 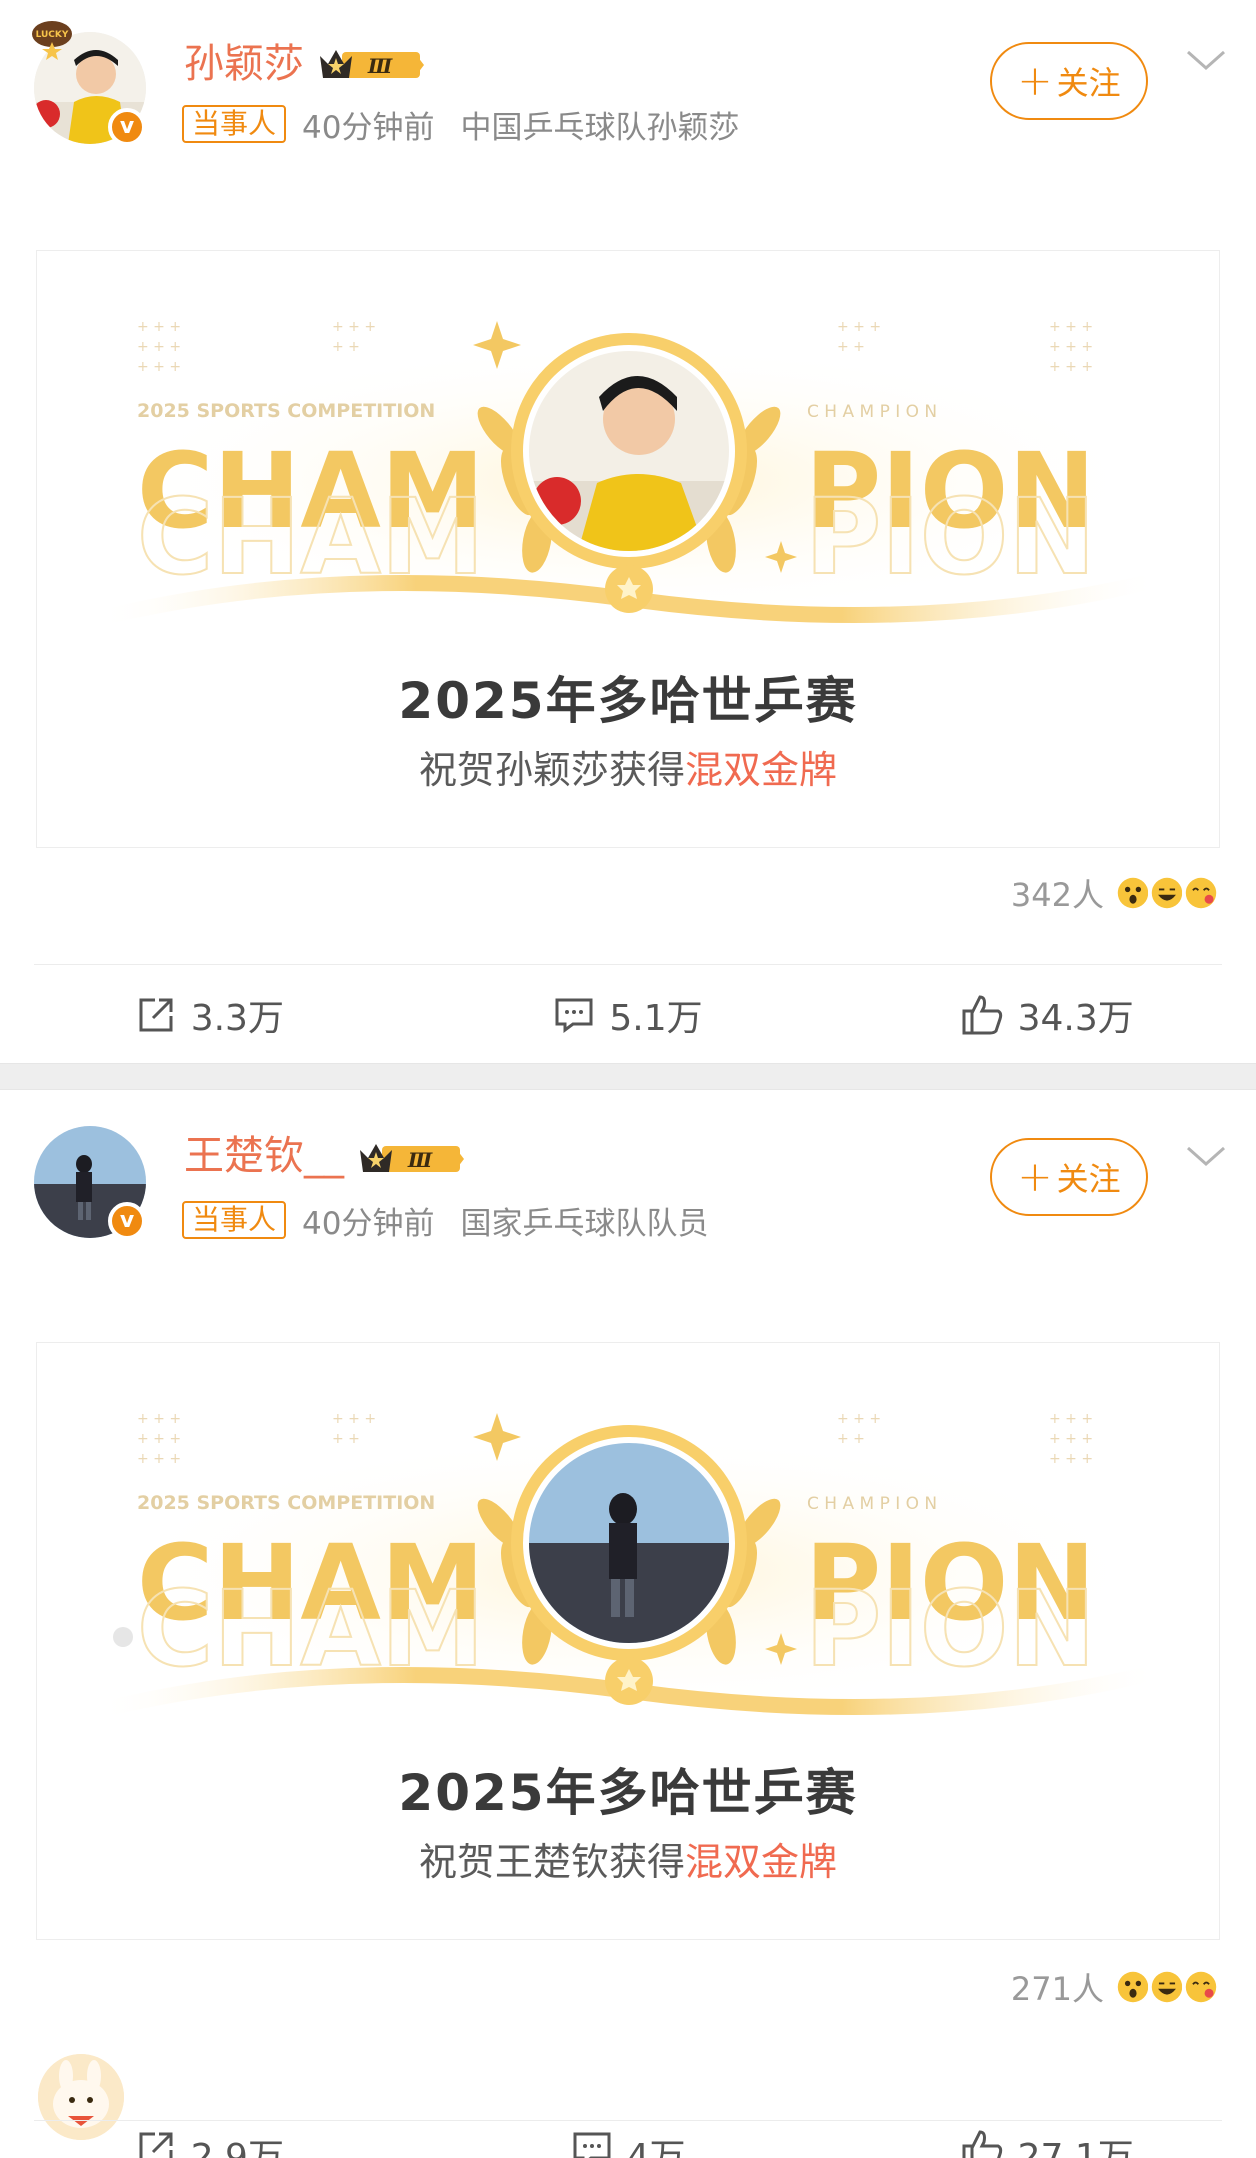 What do you see at coordinates (584, 1223) in the screenshot?
I see `post-source: 国家乒乓球队队员` at bounding box center [584, 1223].